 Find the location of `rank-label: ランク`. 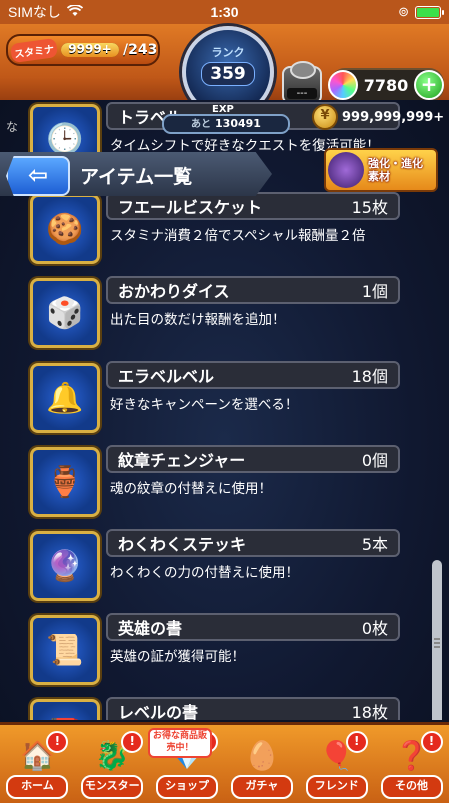

rank-label: ランク is located at coordinates (228, 52).